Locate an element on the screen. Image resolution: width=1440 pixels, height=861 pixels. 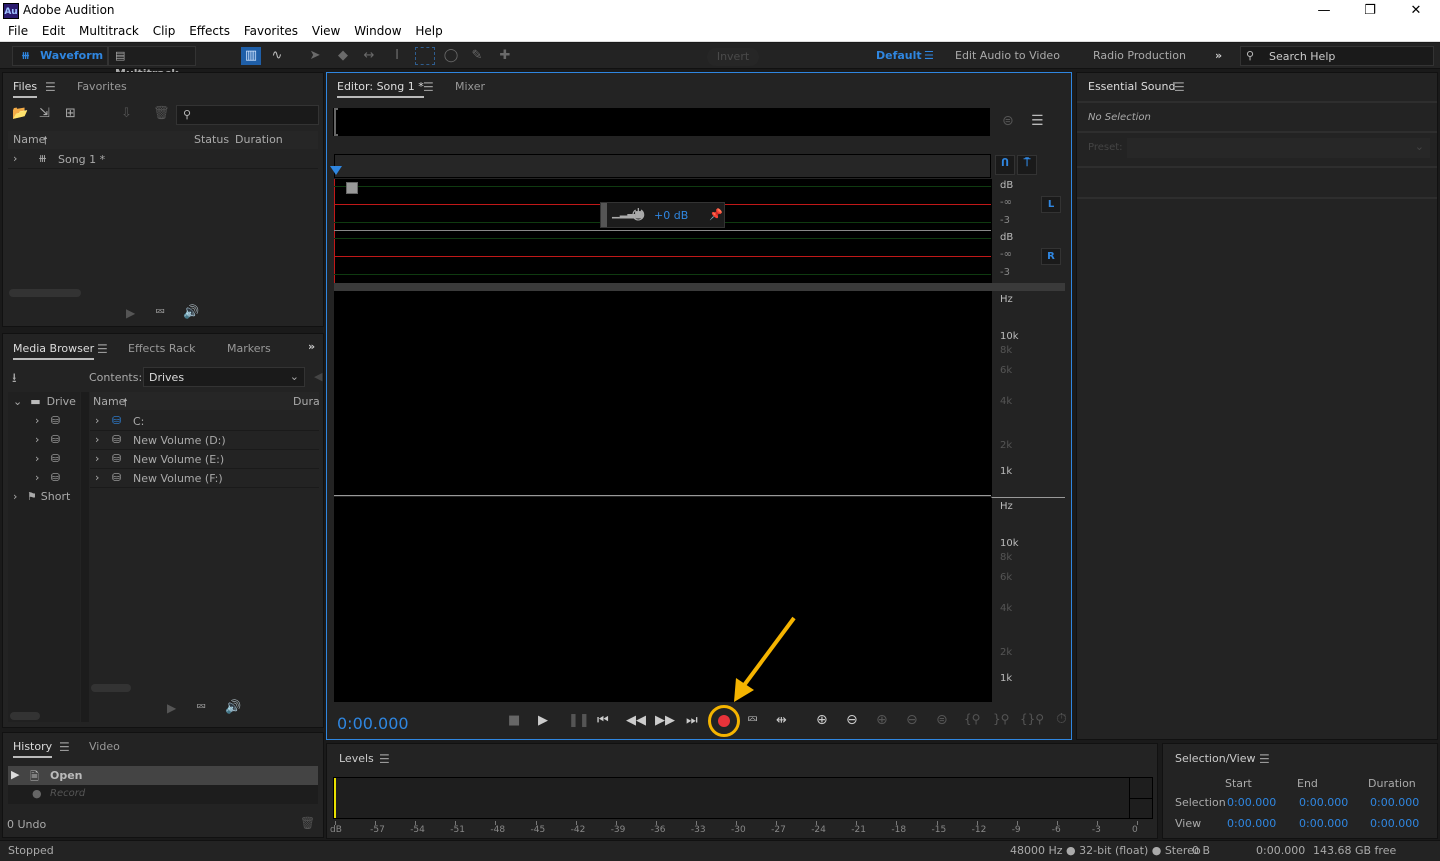
tab-favorites: Favorites is located at coordinates (102, 86).